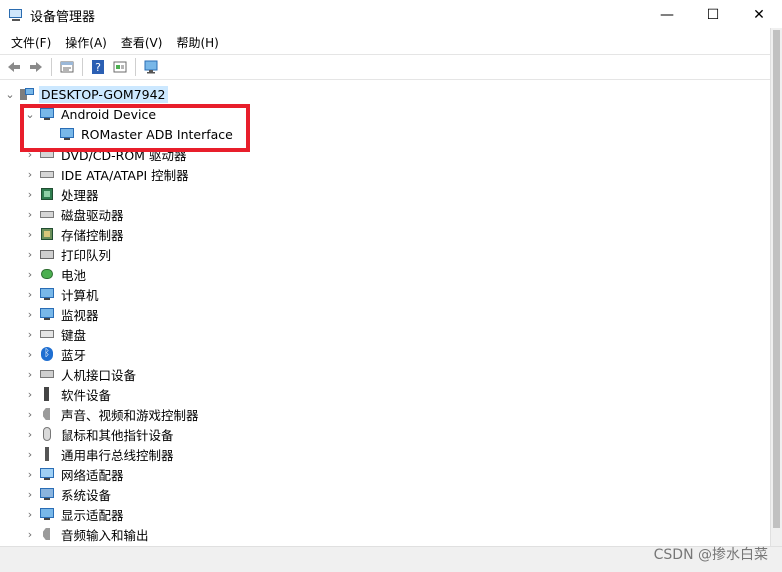 The height and width of the screenshot is (572, 782). I want to click on tree-item-label: 系统设备, so click(86, 495).